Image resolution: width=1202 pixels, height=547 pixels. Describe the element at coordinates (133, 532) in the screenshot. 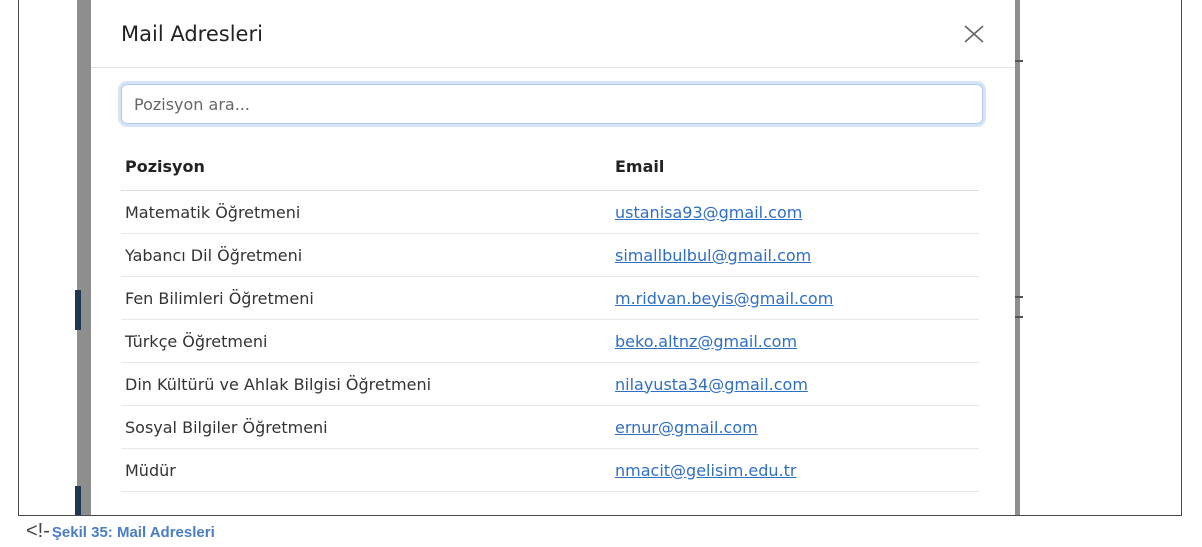

I see `caption-text: Şekil 35: Mail Adresleri` at that location.